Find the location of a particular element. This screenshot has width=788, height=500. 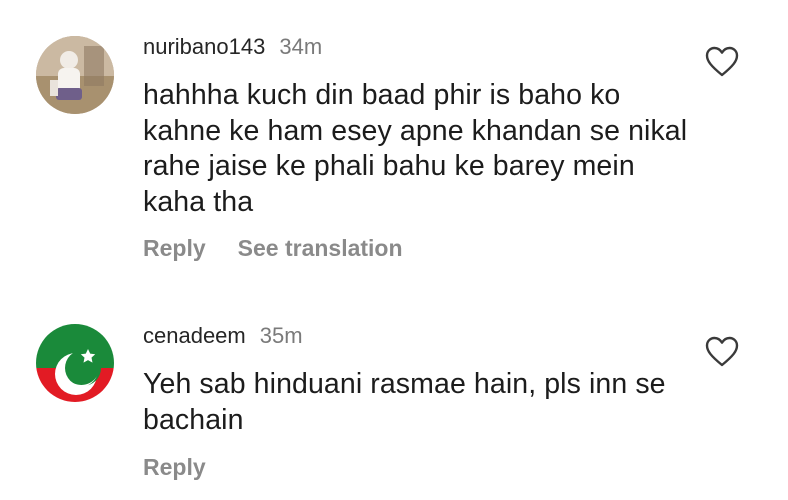

comment-header: nuribano143 34m is located at coordinates (232, 47).